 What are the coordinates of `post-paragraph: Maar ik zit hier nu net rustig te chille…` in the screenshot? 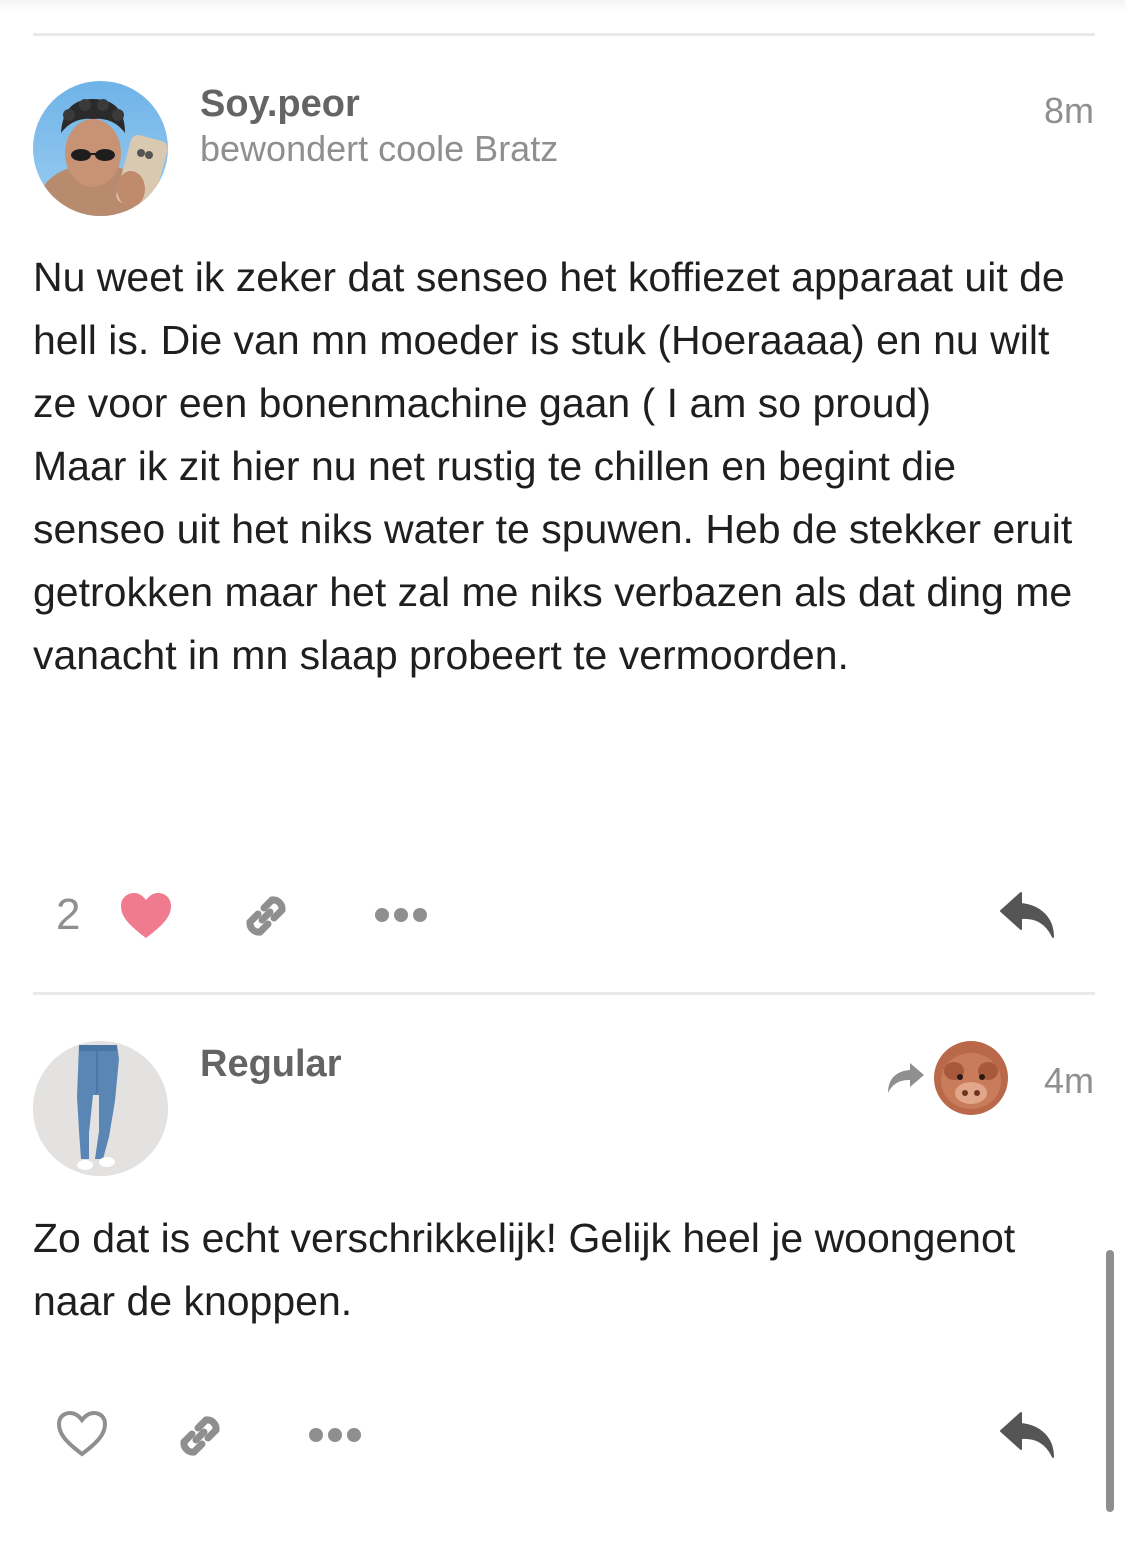 It's located at (553, 560).